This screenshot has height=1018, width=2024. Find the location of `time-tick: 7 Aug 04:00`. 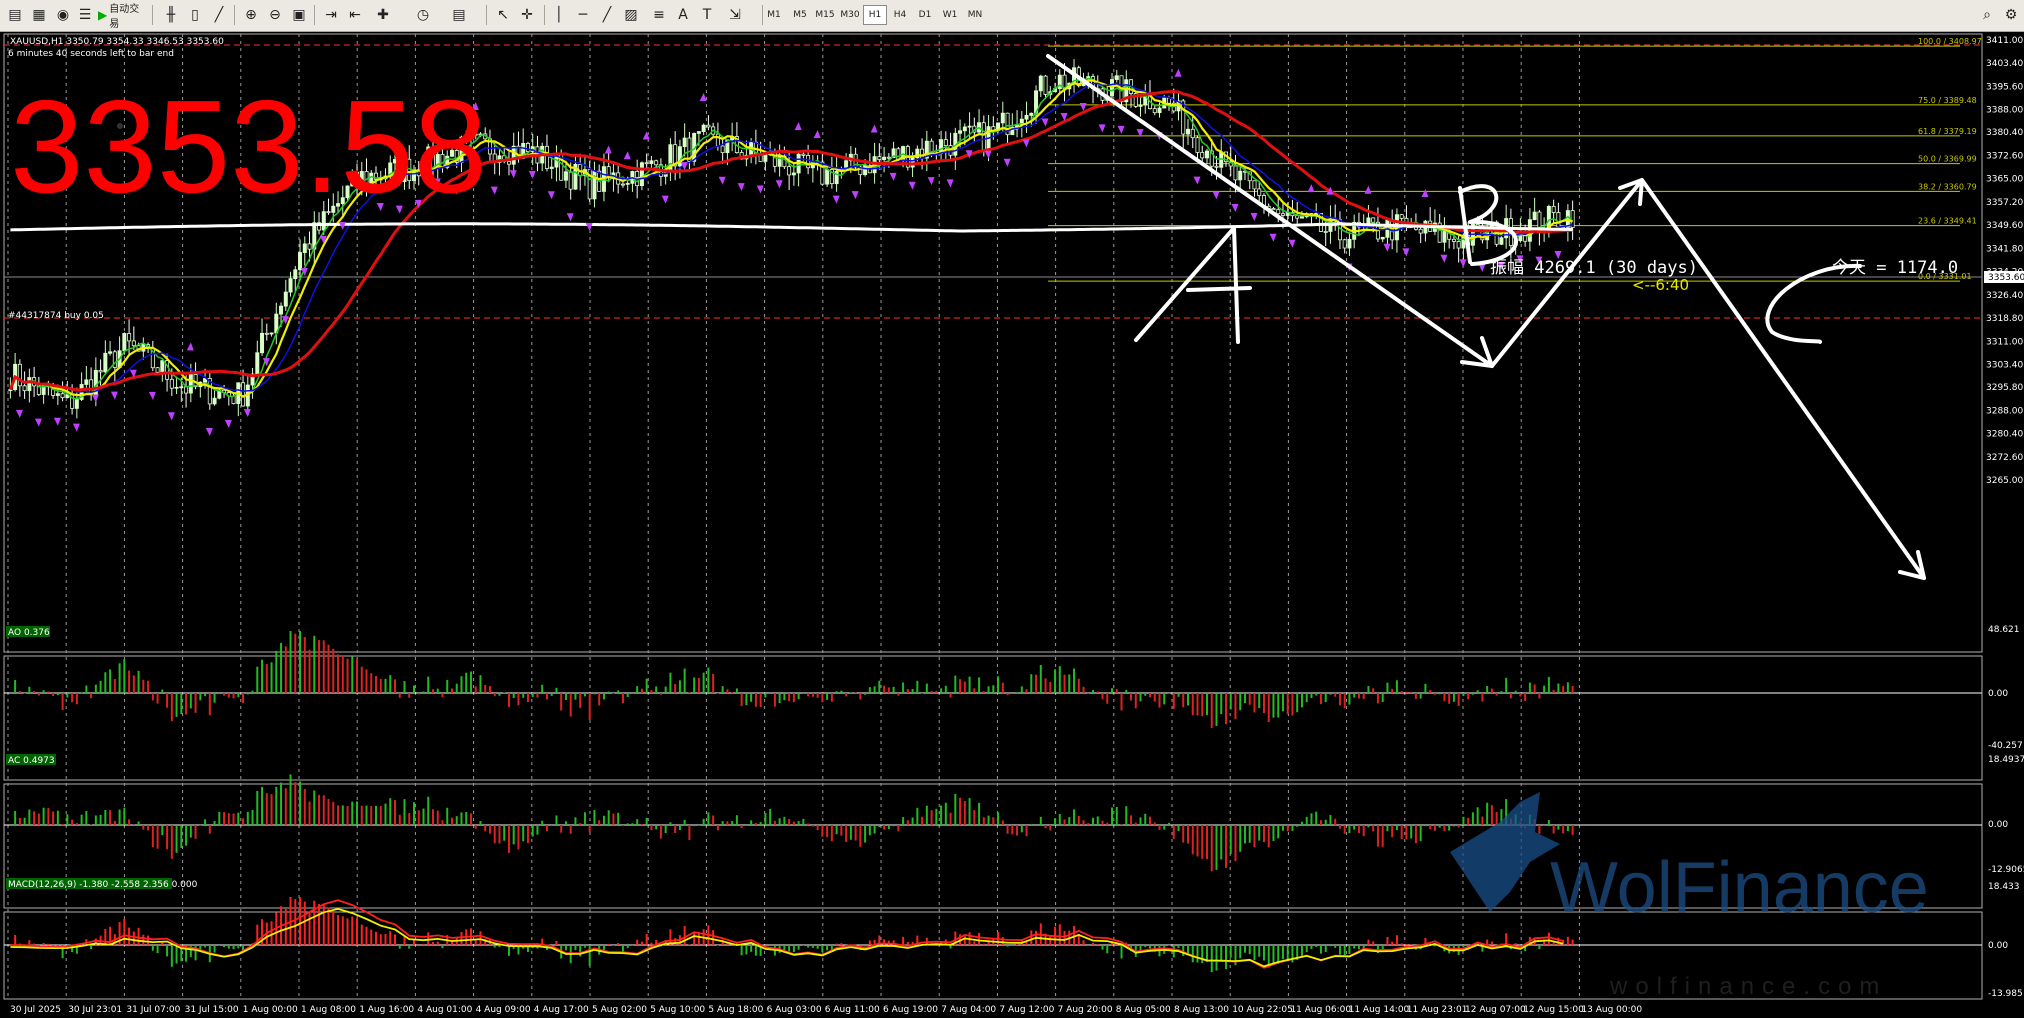

time-tick: 7 Aug 04:00 is located at coordinates (968, 1010).